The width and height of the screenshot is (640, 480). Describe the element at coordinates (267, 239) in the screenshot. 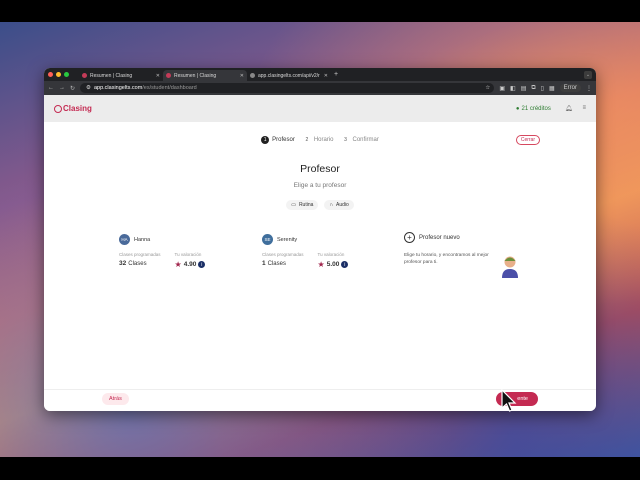

I see `avatar: SE` at that location.